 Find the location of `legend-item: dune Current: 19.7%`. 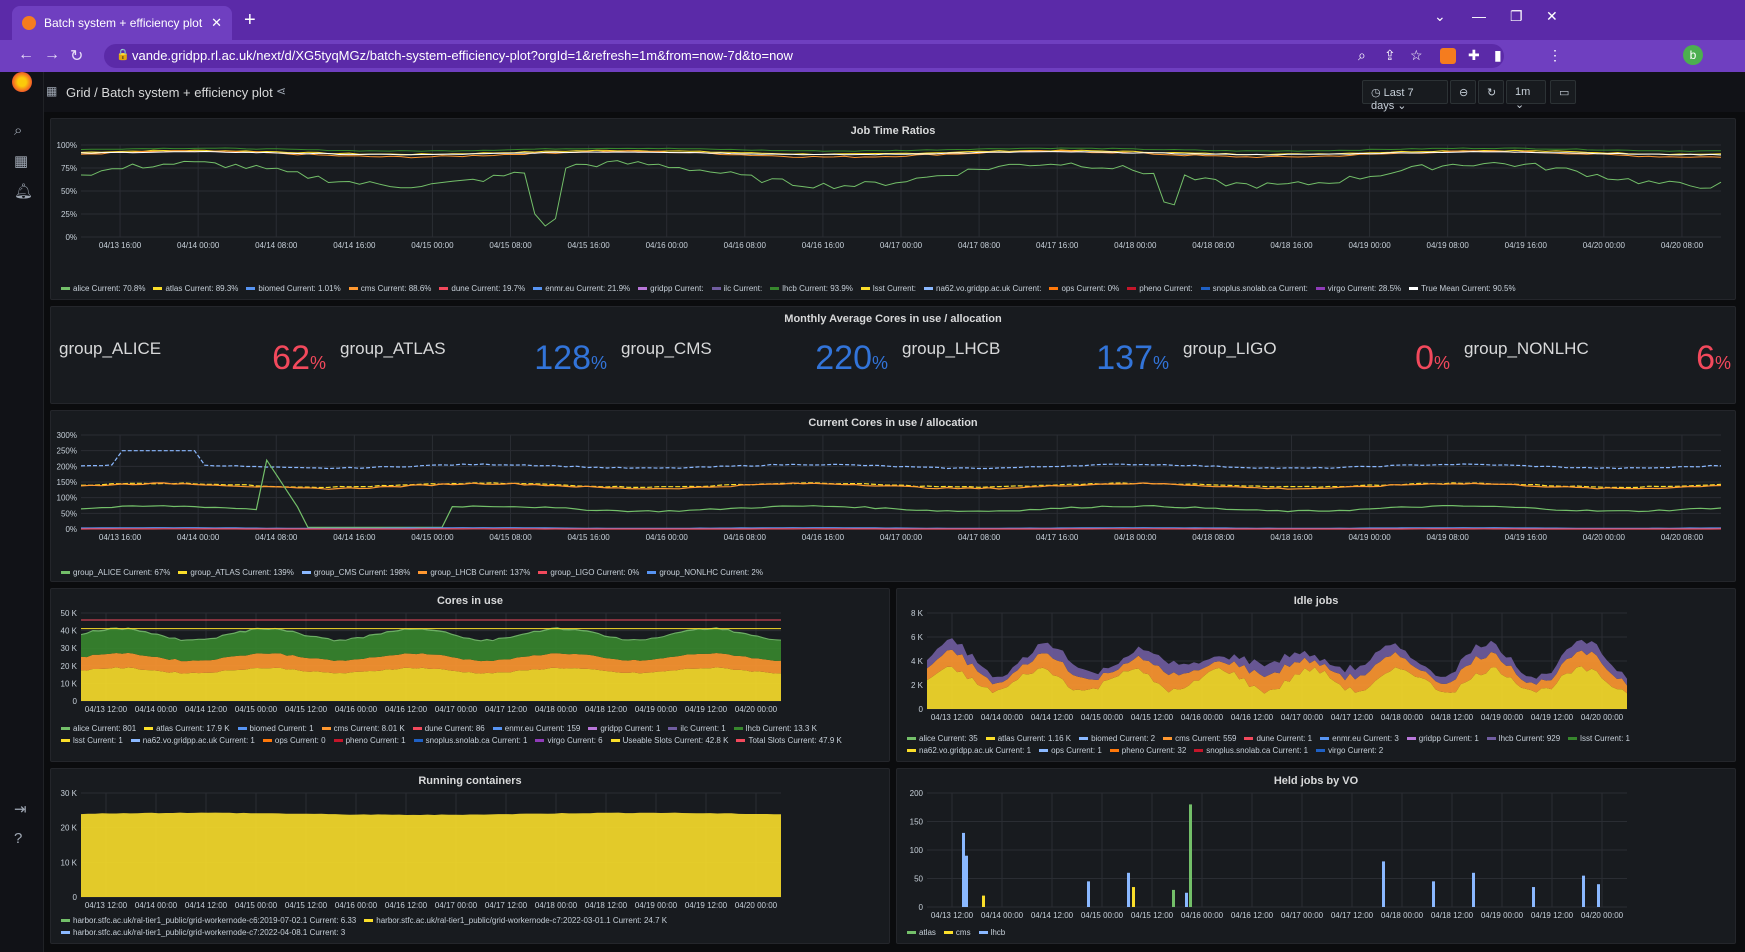

legend-item: dune Current: 19.7% is located at coordinates (482, 289).